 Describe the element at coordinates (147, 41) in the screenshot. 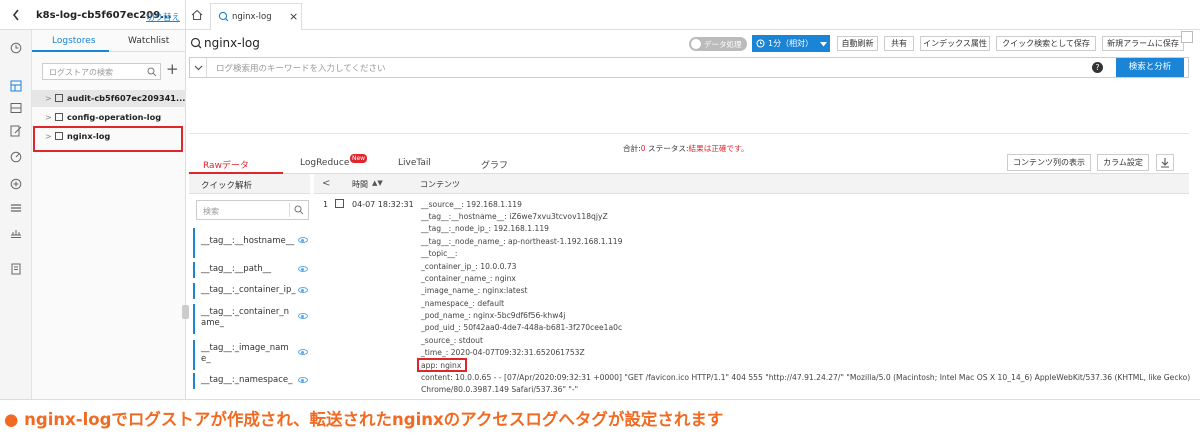

I see `tab-watchlist: Watchlist` at that location.